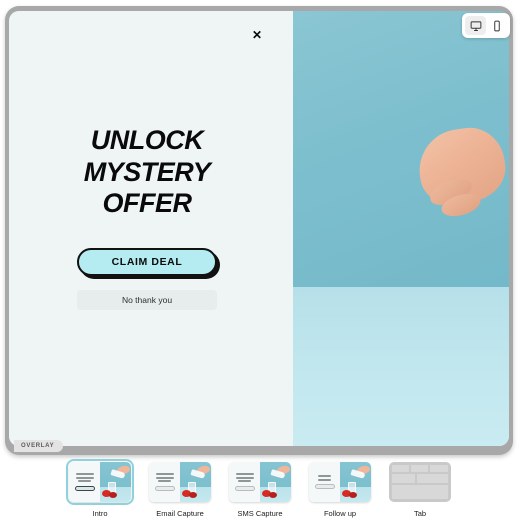 Image resolution: width=520 pixels, height=525 pixels. Describe the element at coordinates (420, 513) in the screenshot. I see `thumbnail-label: Tab` at that location.